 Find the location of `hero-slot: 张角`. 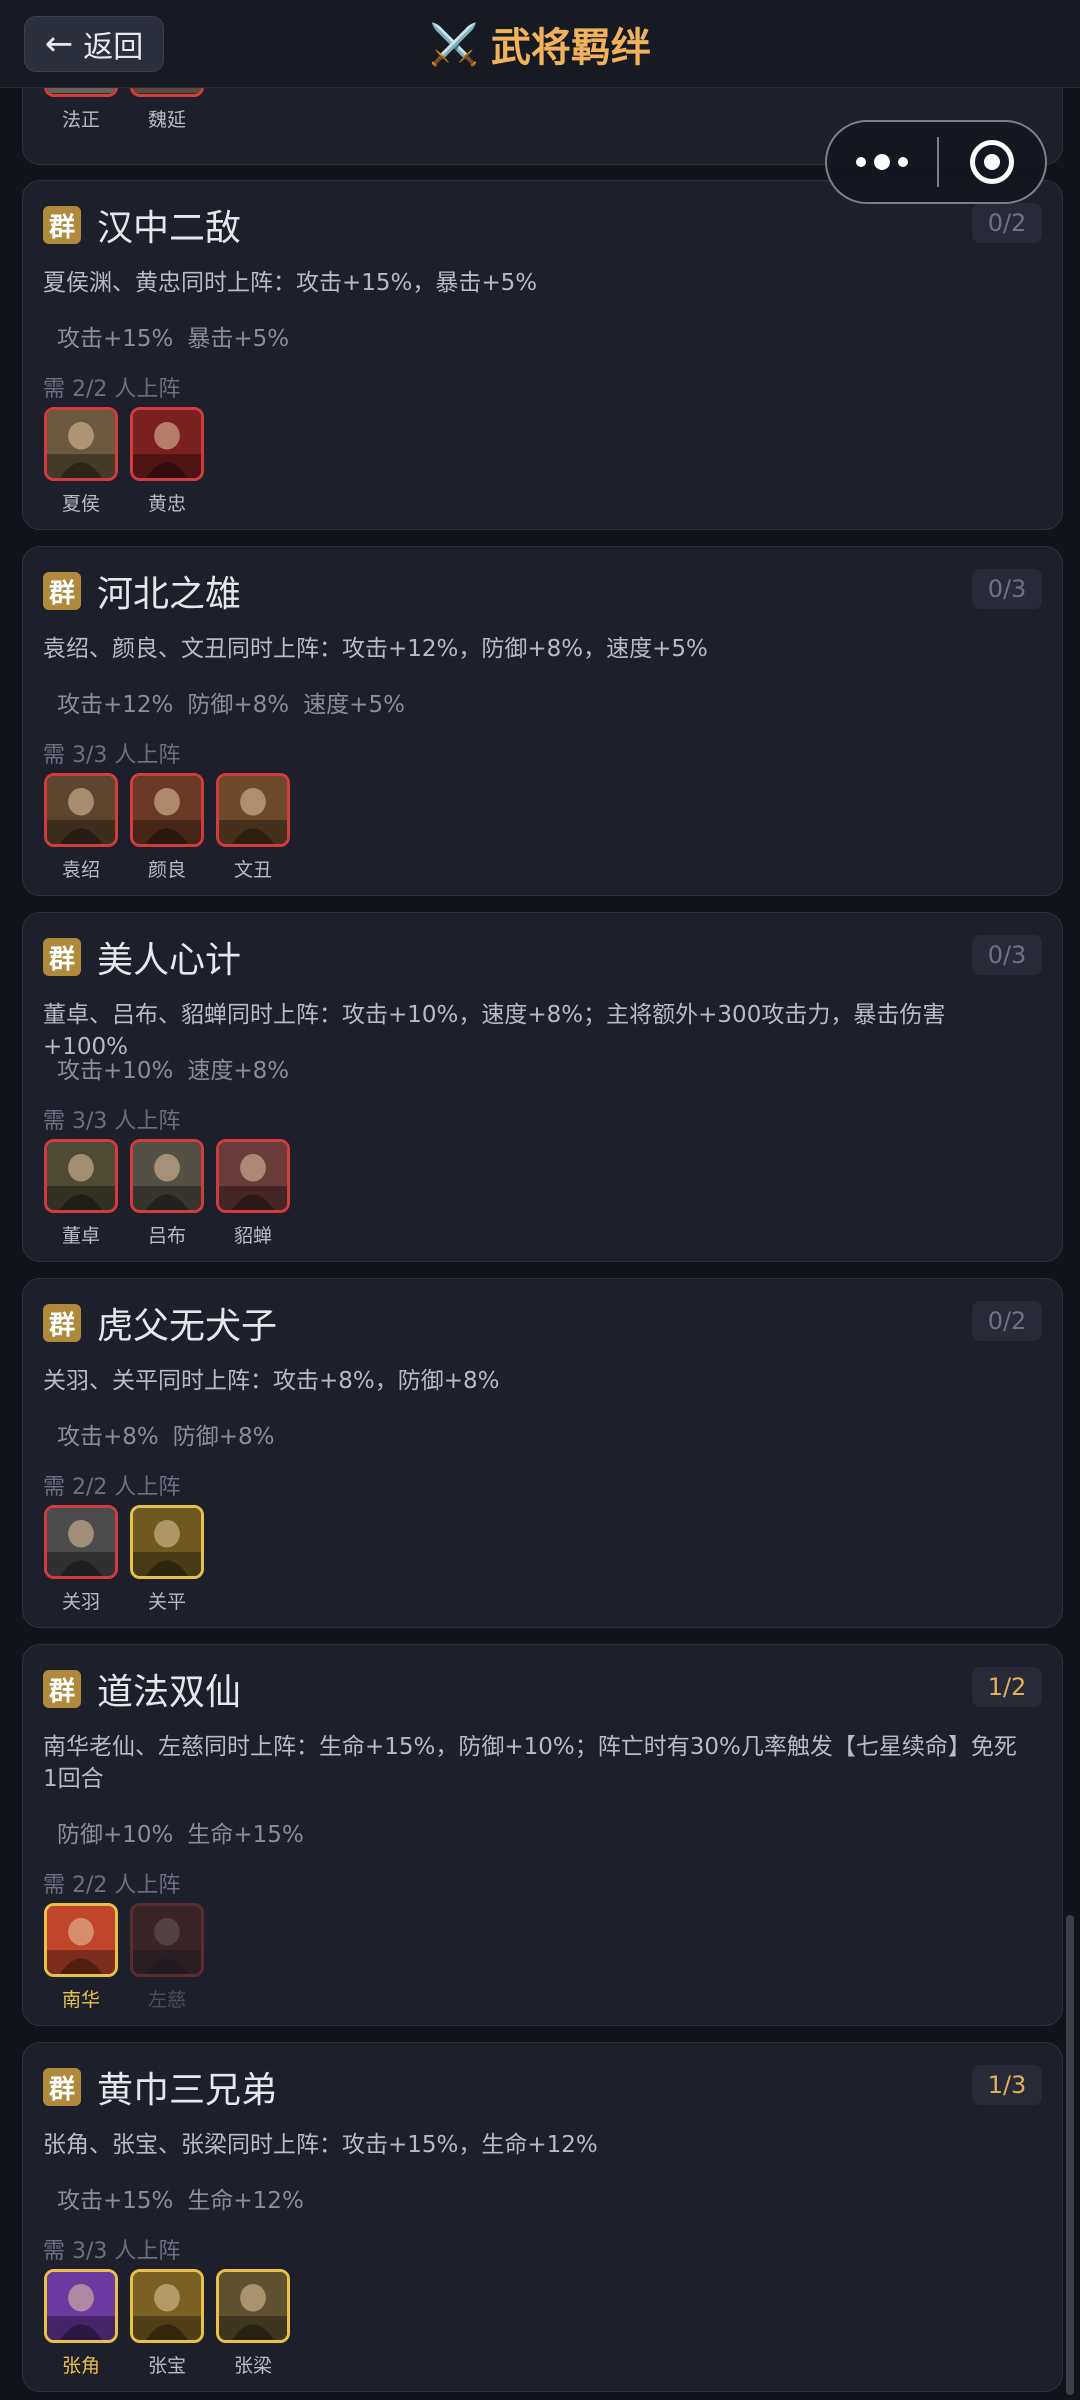

hero-slot: 张角 is located at coordinates (81, 2323).